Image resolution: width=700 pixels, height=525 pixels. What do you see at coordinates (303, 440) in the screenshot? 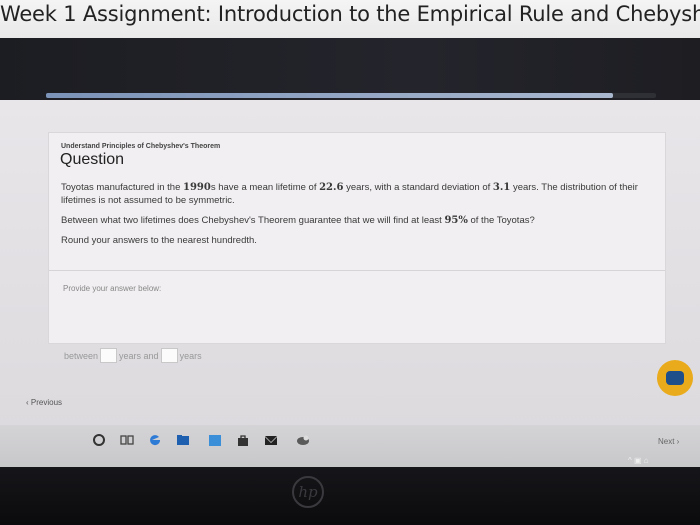
I see `app-icon` at bounding box center [303, 440].